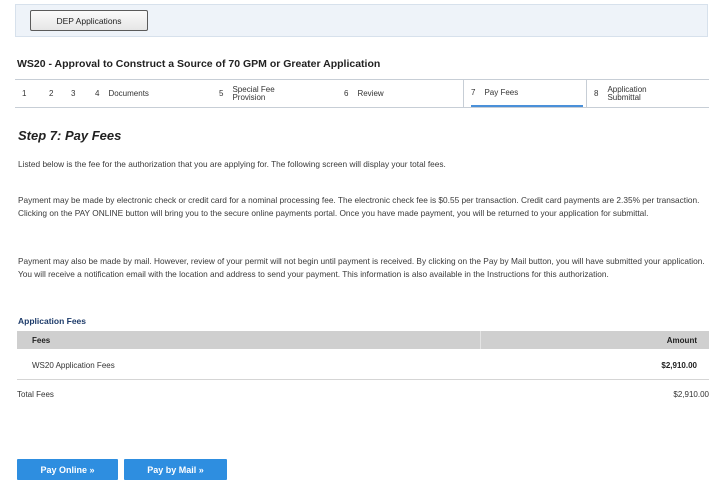 The width and height of the screenshot is (715, 487). I want to click on step-6-review: 6 Review, so click(400, 93).